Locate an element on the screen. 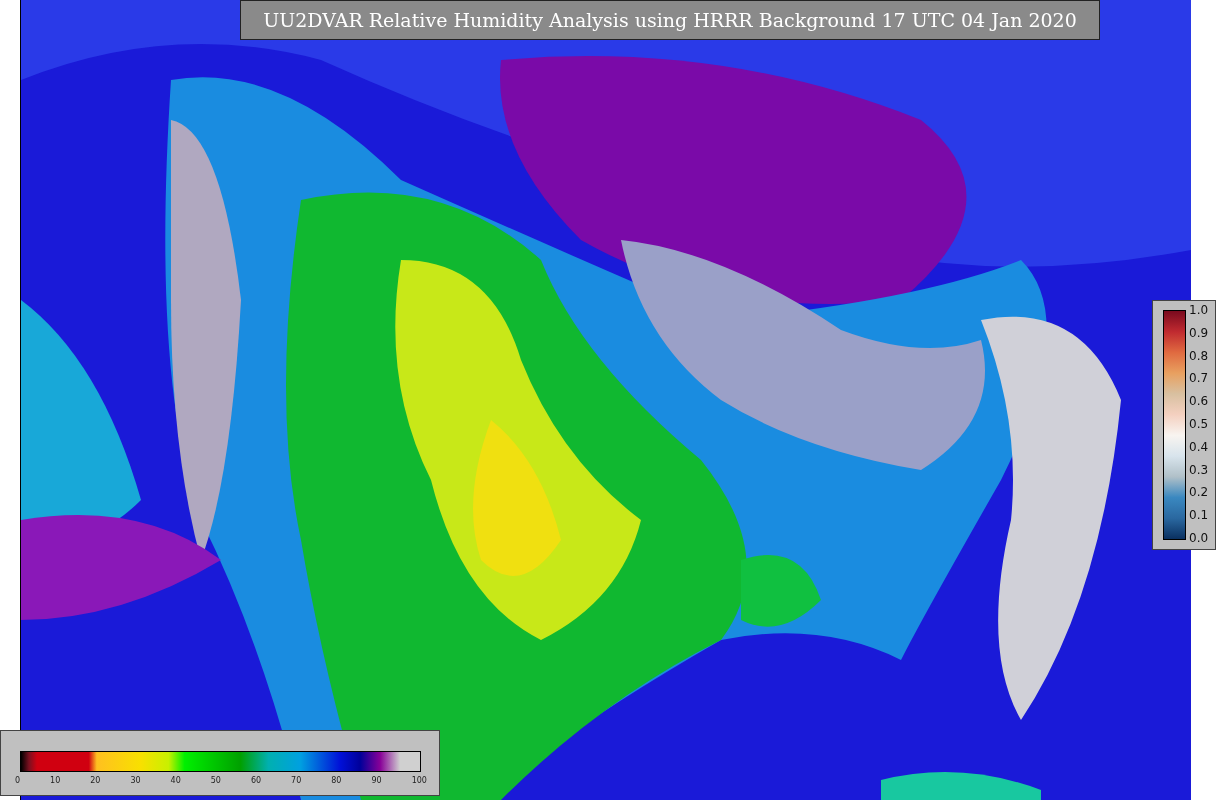  scale-tick-label: 0.6 is located at coordinates (1199, 401).